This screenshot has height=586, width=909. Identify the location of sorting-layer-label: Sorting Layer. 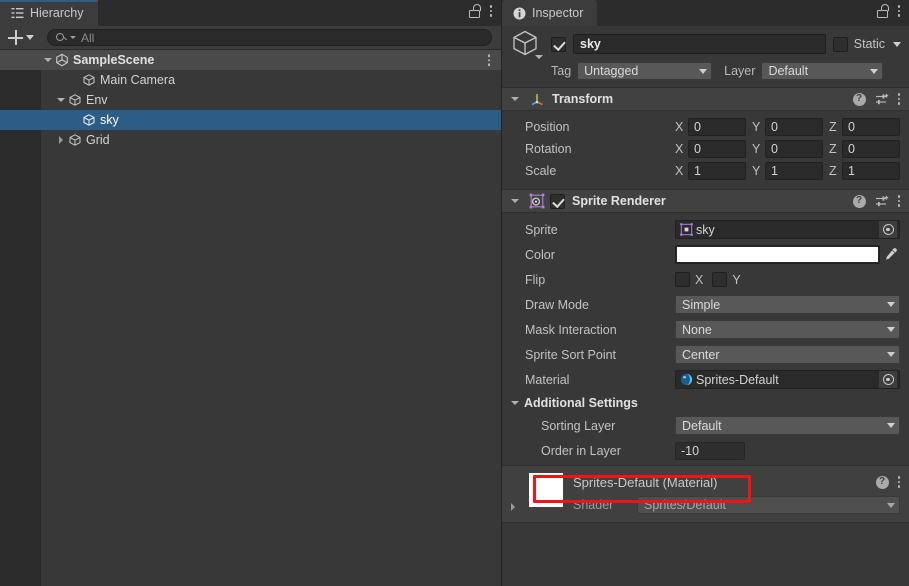
(578, 425).